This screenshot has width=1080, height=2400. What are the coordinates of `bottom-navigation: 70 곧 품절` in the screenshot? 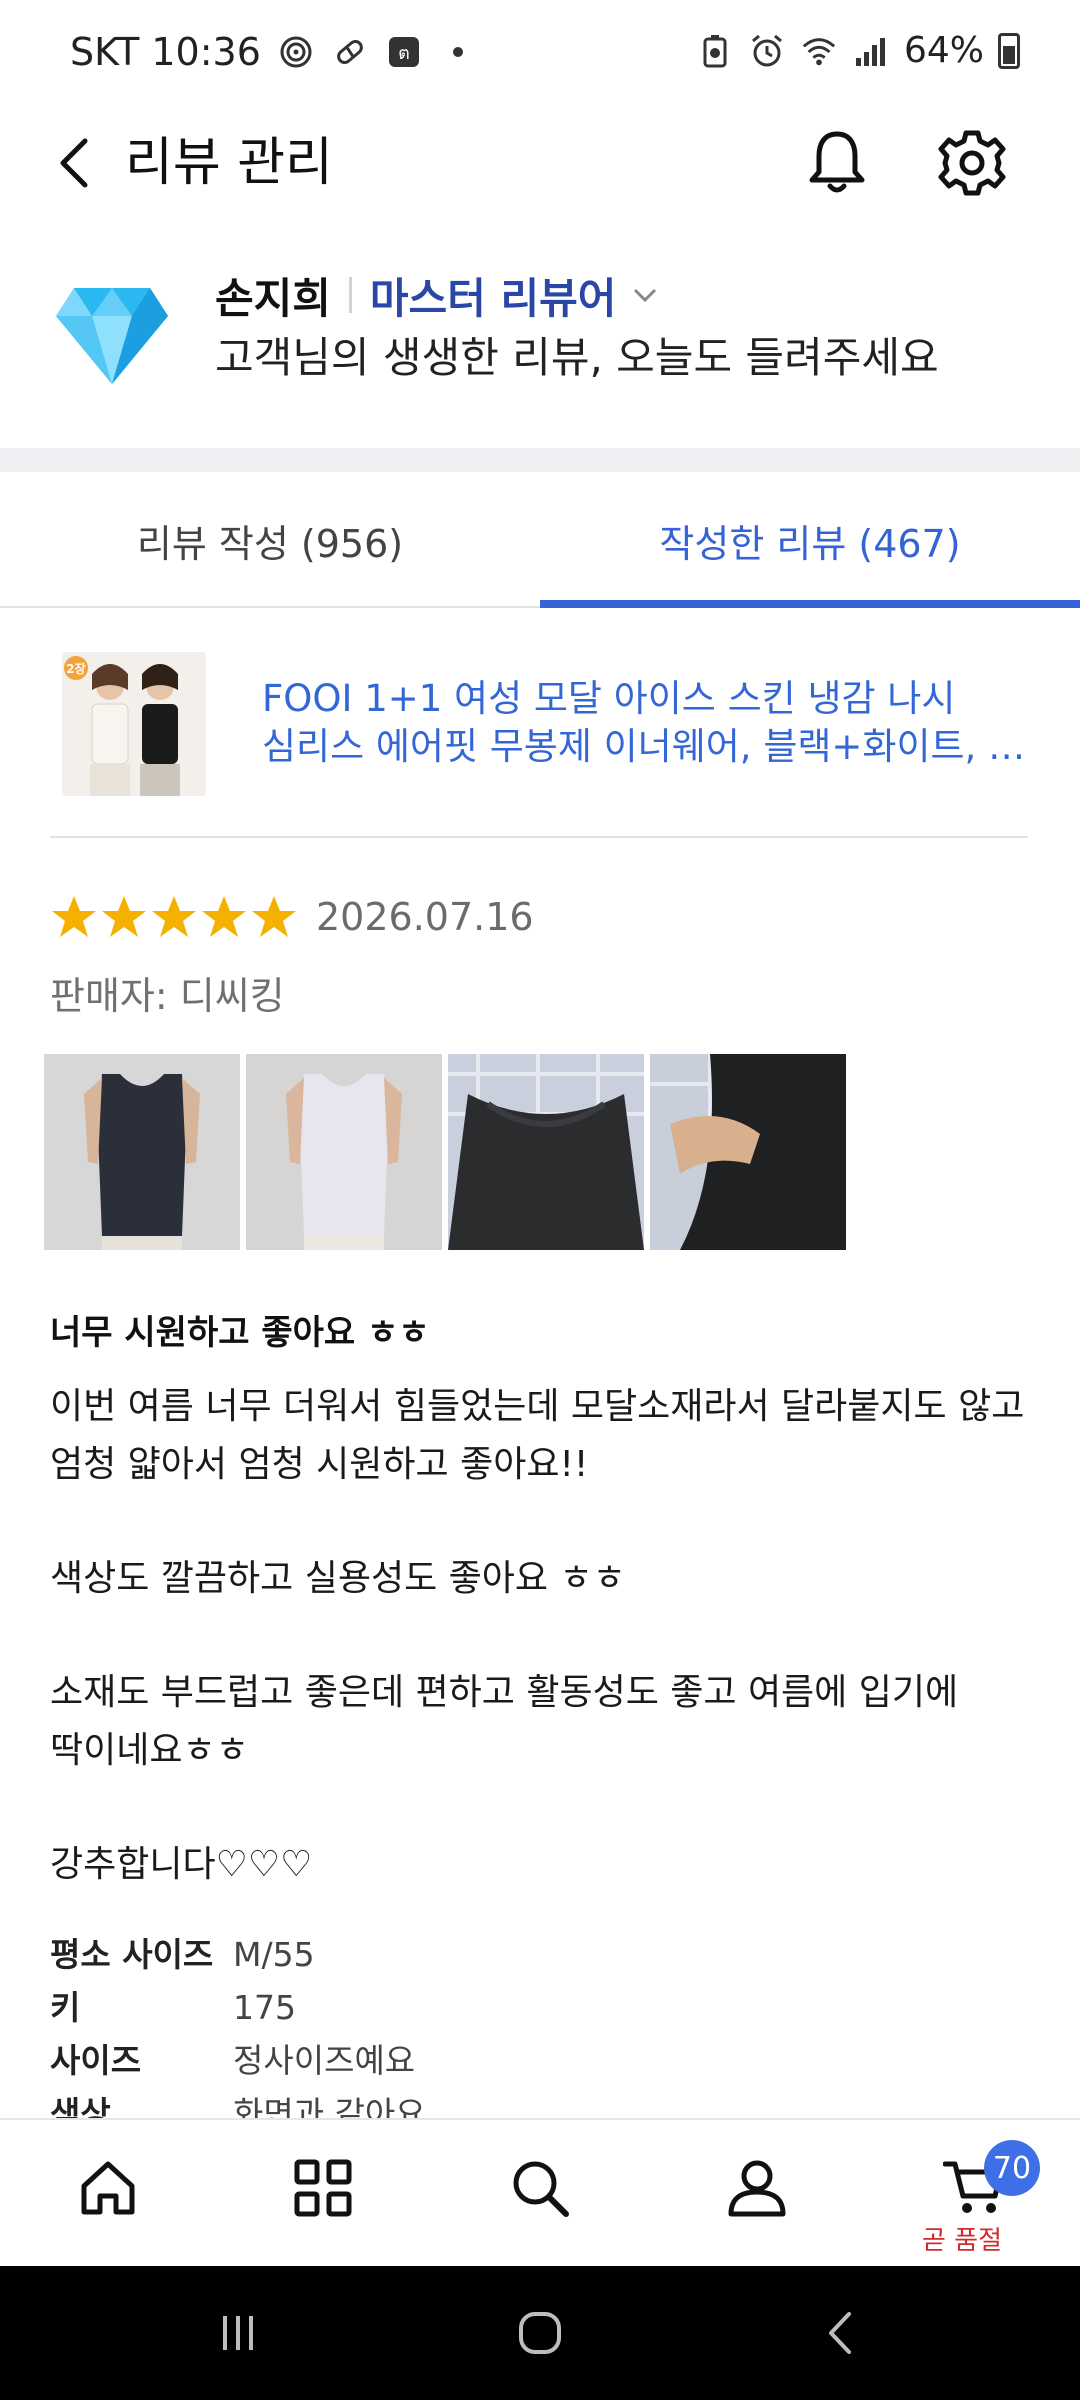 It's located at (540, 2192).